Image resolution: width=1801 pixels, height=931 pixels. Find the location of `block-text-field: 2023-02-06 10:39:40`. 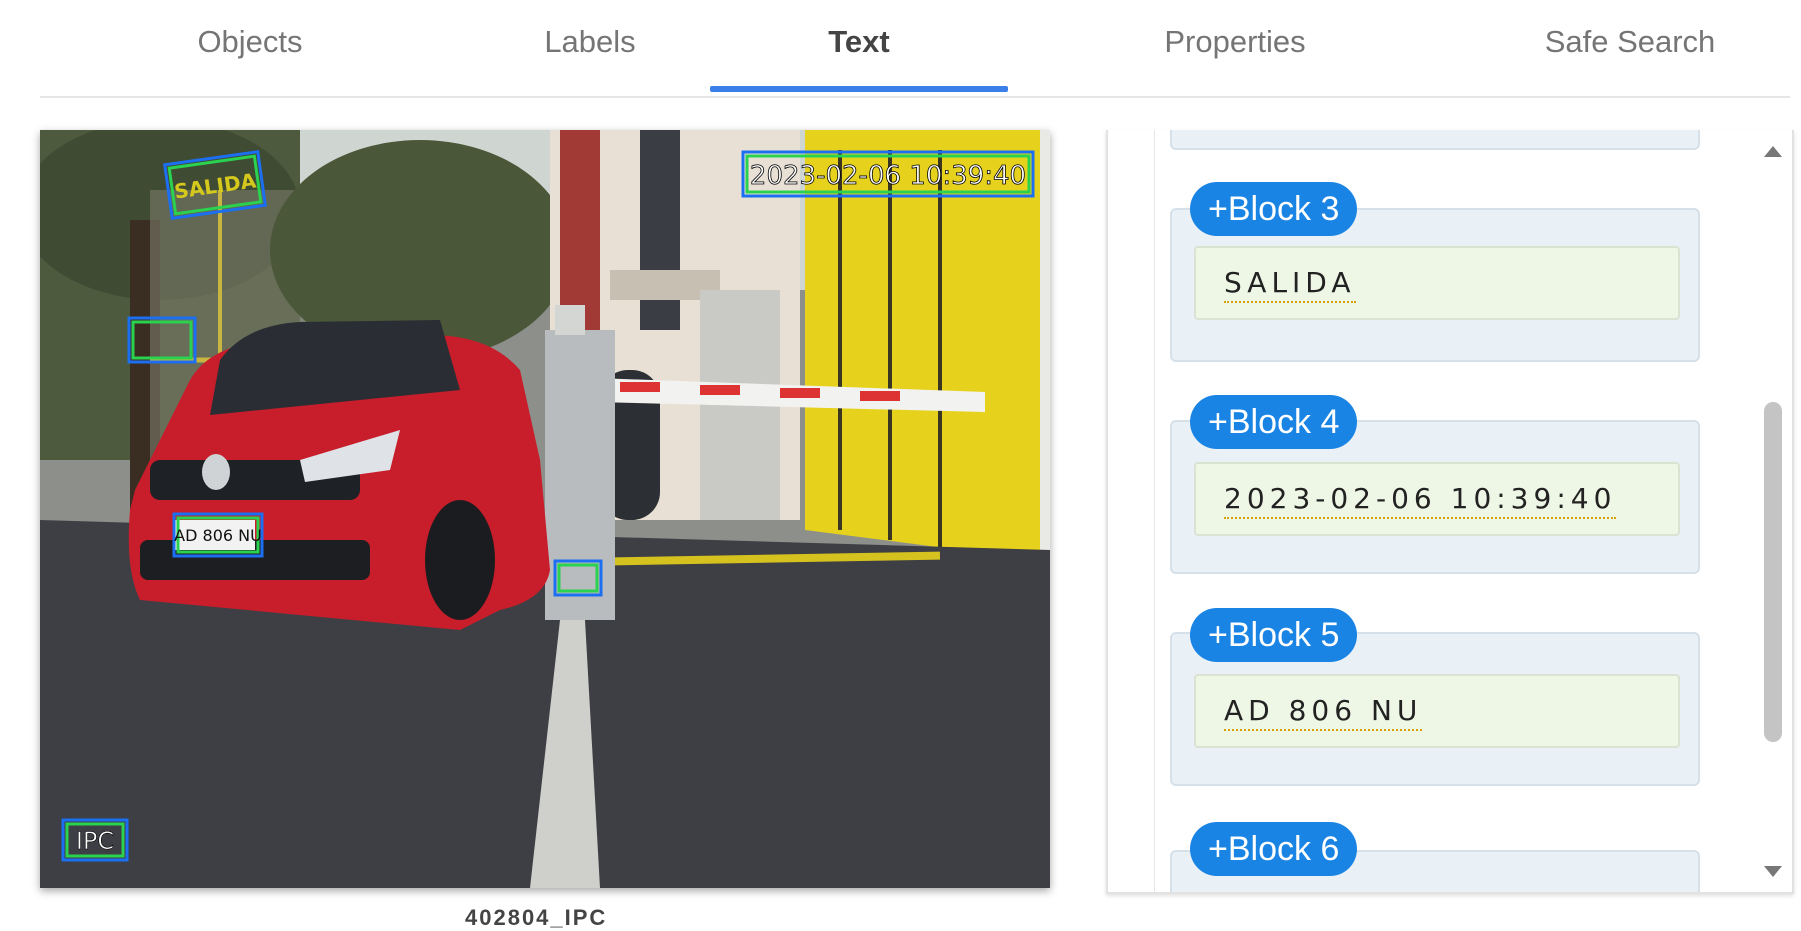

block-text-field: 2023-02-06 10:39:40 is located at coordinates (1437, 499).